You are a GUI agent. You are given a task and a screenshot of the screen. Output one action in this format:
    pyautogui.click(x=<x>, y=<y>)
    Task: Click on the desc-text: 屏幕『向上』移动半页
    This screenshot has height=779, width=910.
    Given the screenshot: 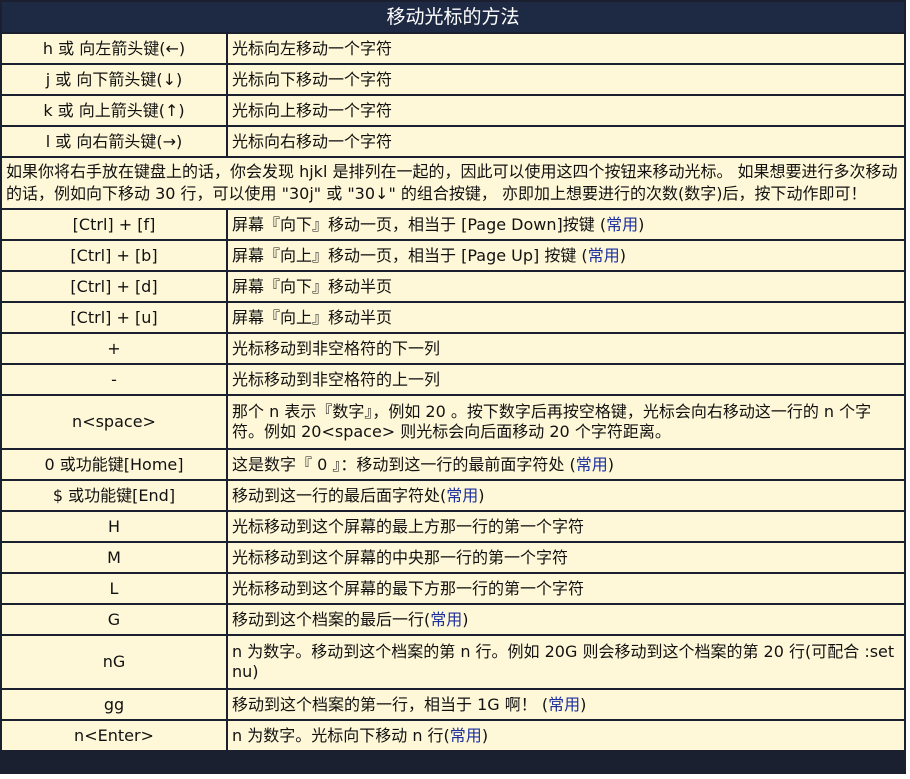 What is the action you would take?
    pyautogui.click(x=312, y=317)
    